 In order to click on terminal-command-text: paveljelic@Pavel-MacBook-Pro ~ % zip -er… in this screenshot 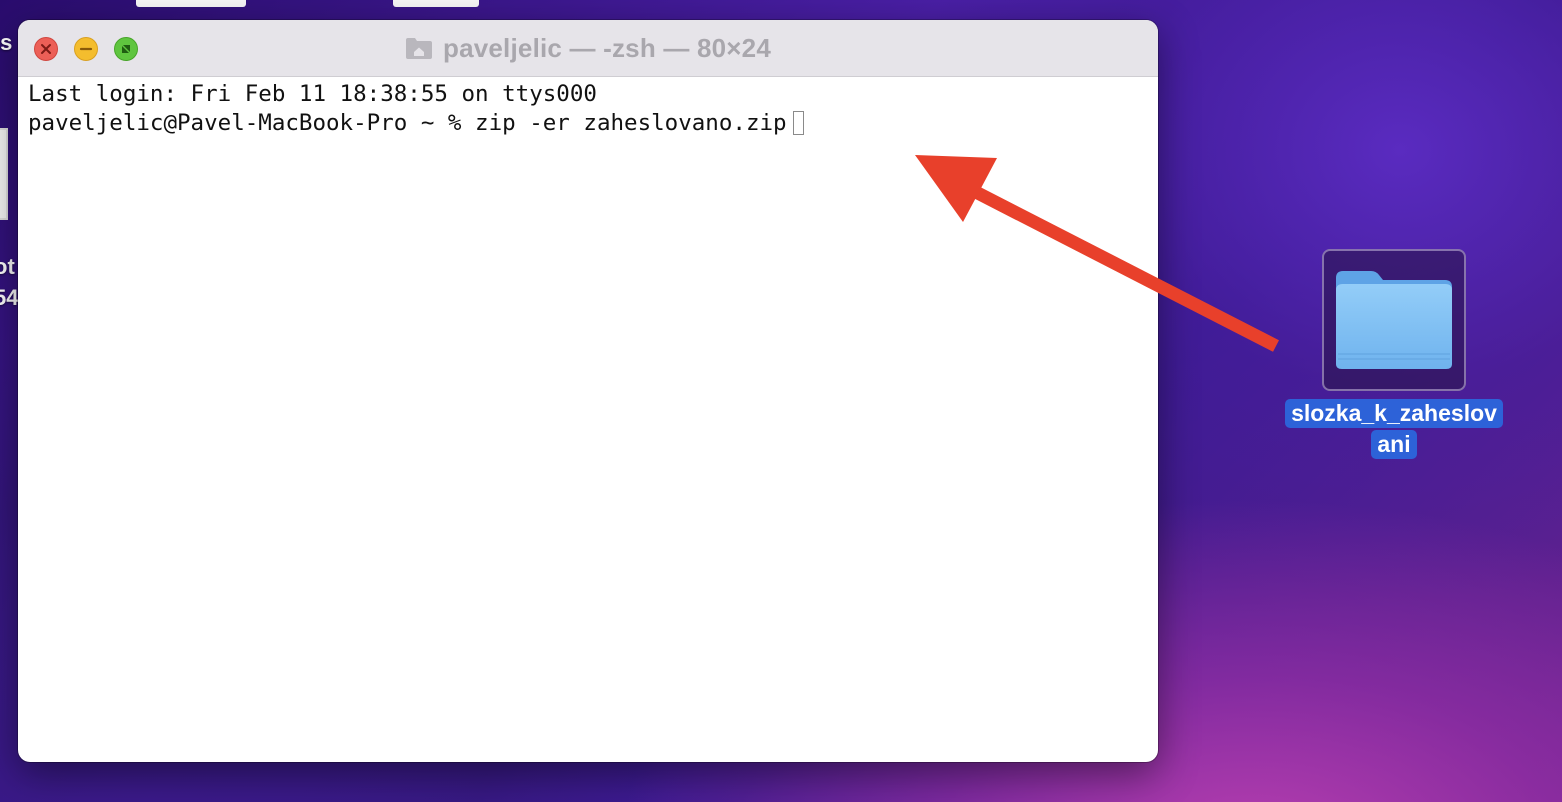, I will do `click(407, 123)`.